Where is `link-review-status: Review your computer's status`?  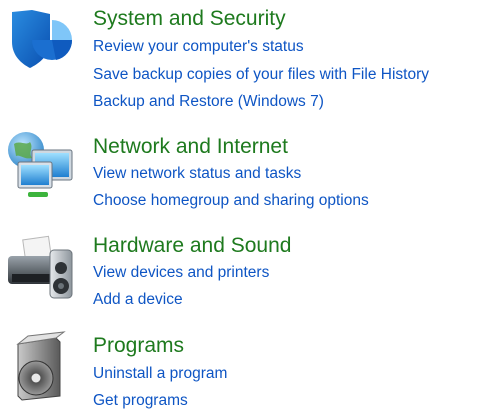
link-review-status: Review your computer's status is located at coordinates (198, 47).